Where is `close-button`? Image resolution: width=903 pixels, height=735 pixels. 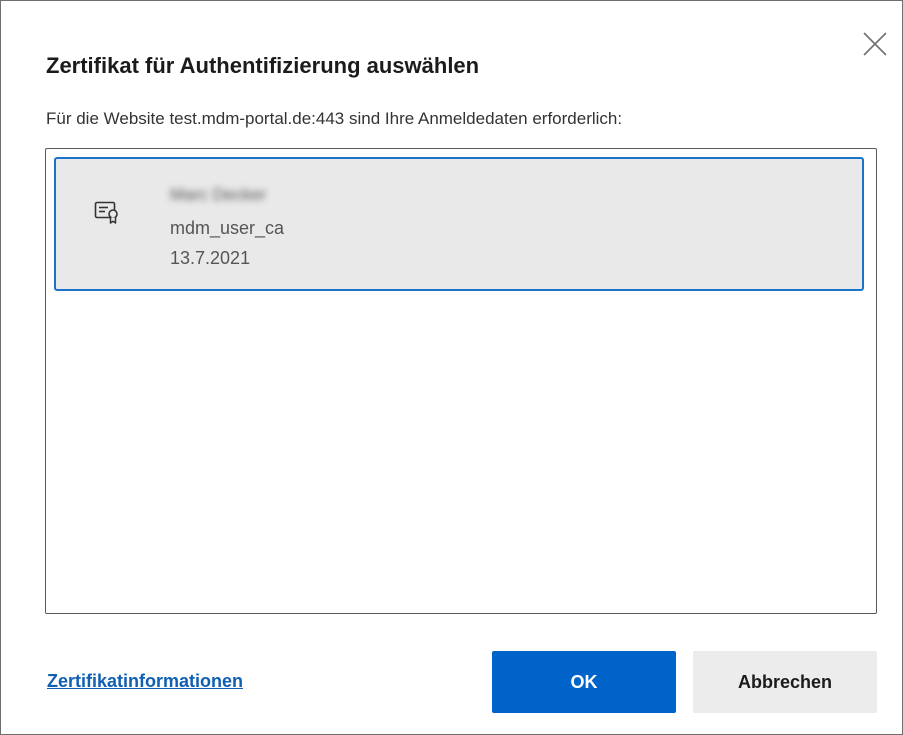
close-button is located at coordinates (875, 44).